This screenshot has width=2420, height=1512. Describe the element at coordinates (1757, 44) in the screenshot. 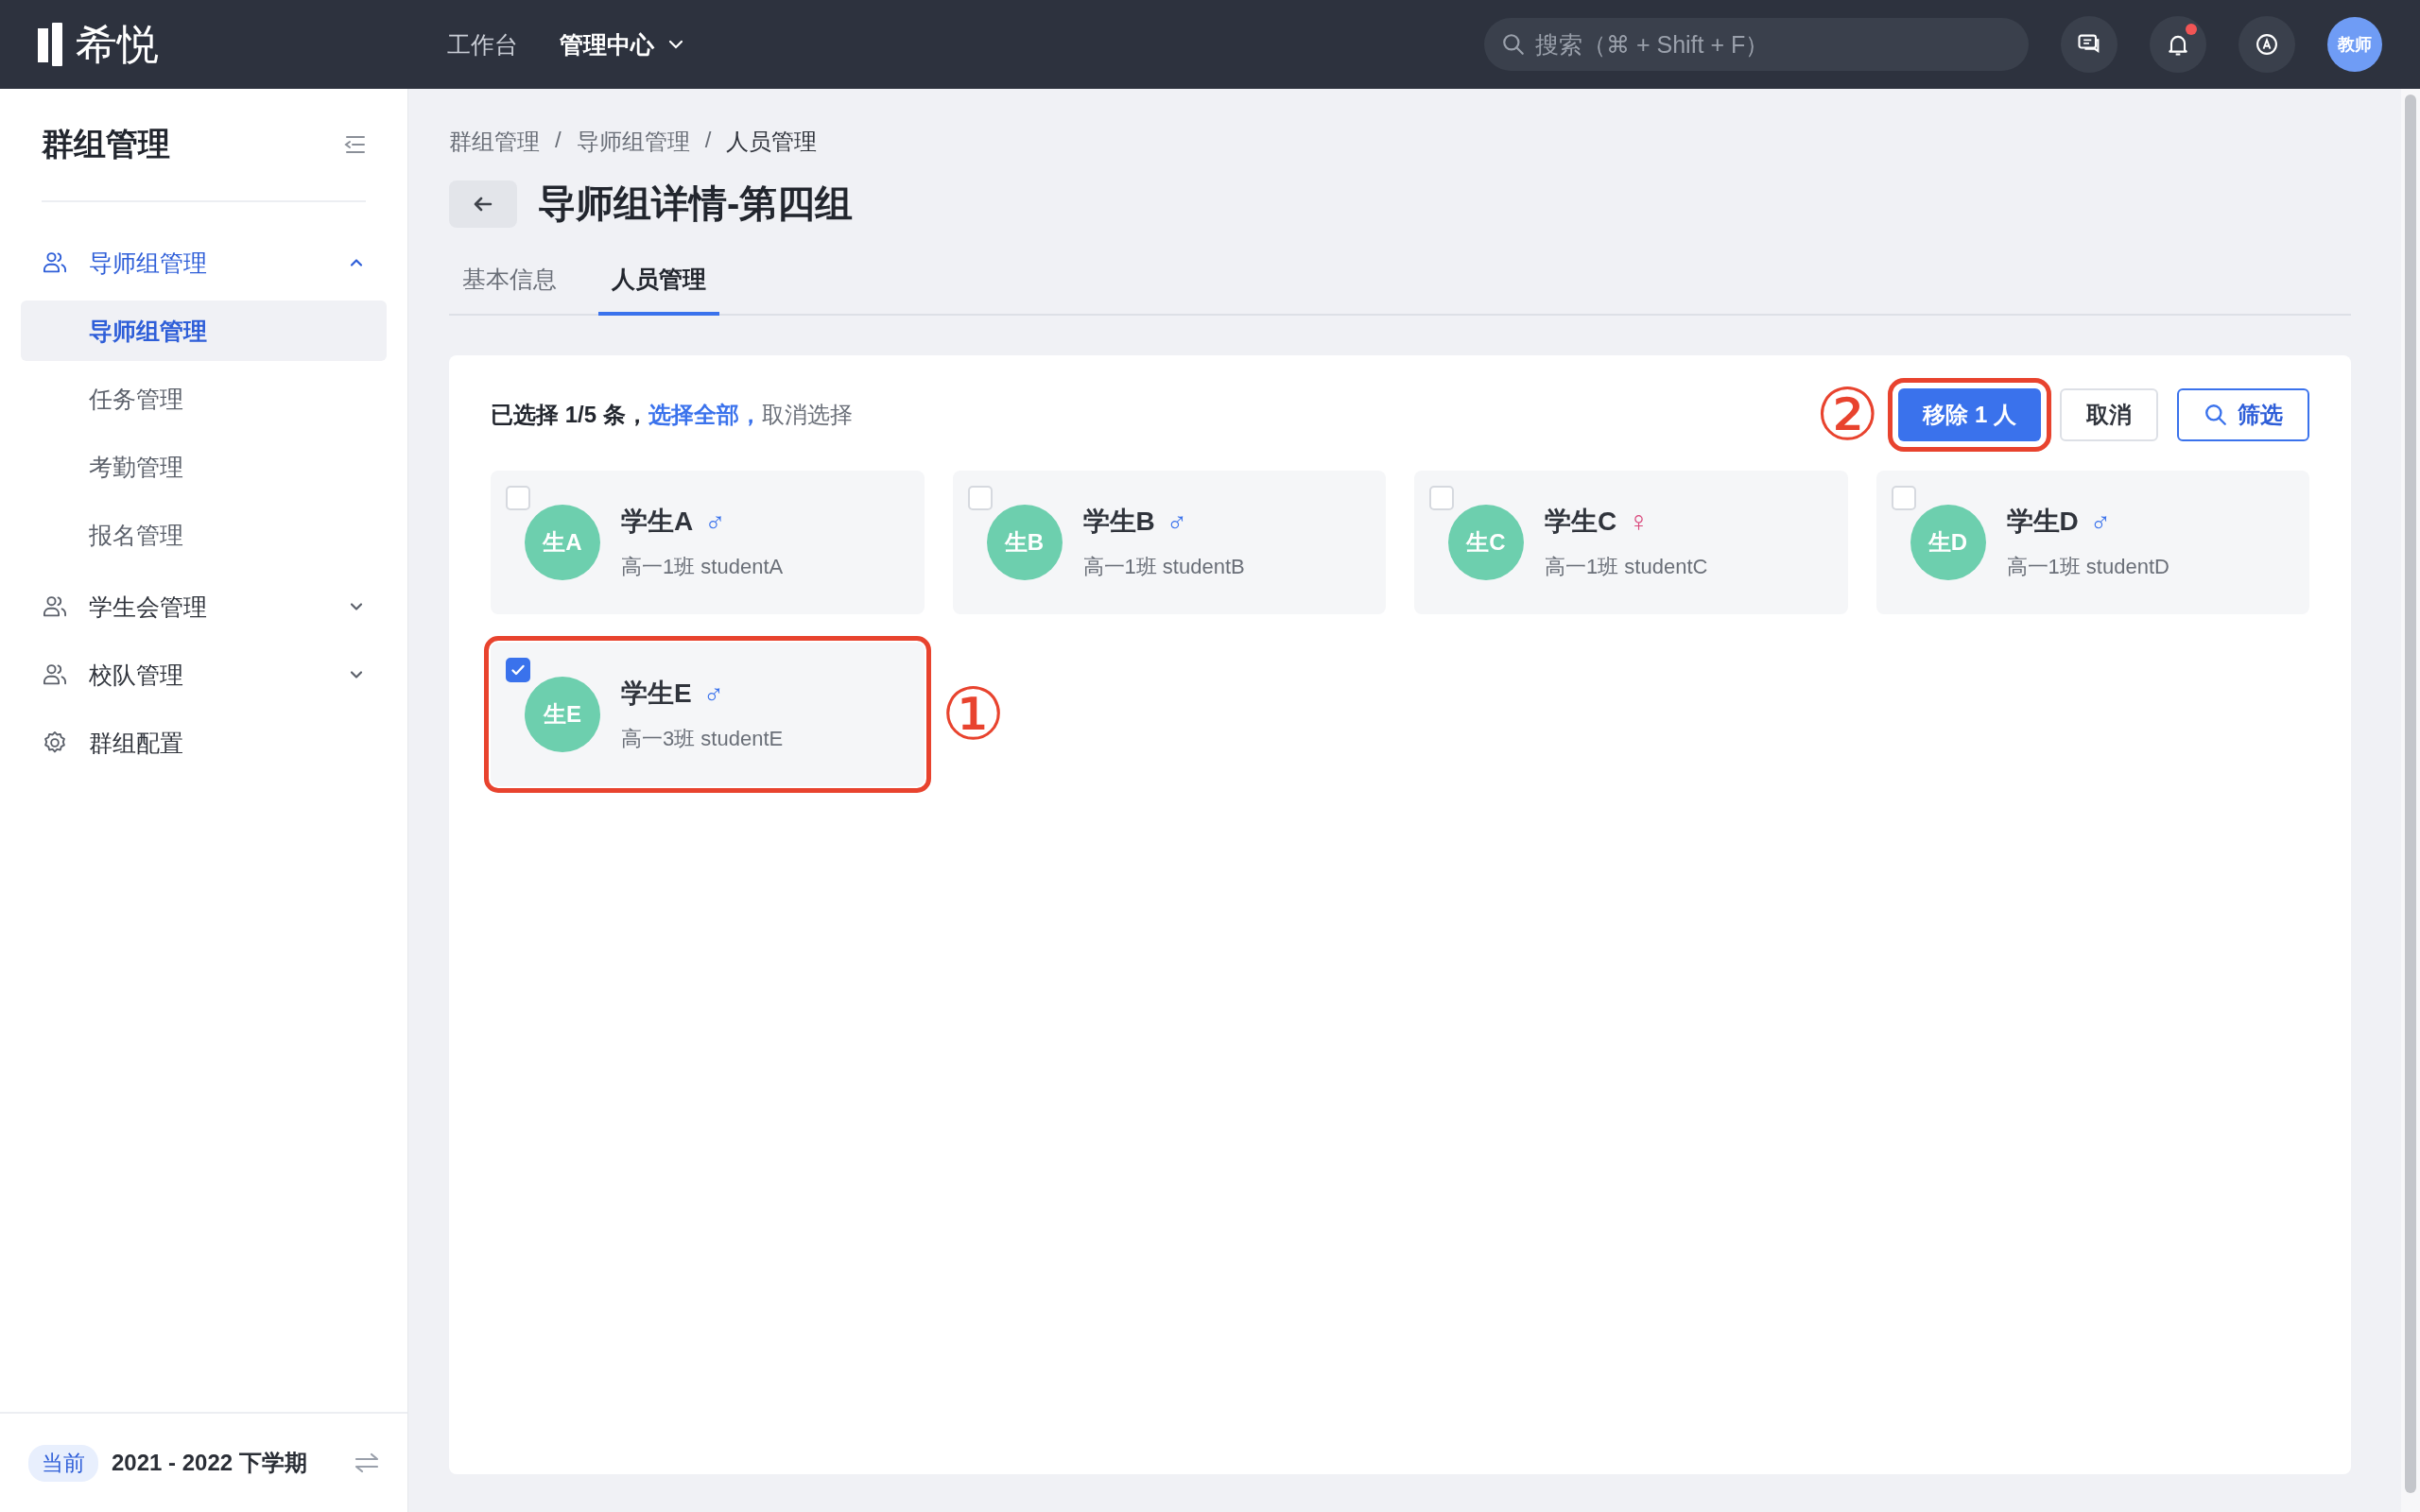

I see `search-field: 搜索（⌘ + Shift + F）` at that location.